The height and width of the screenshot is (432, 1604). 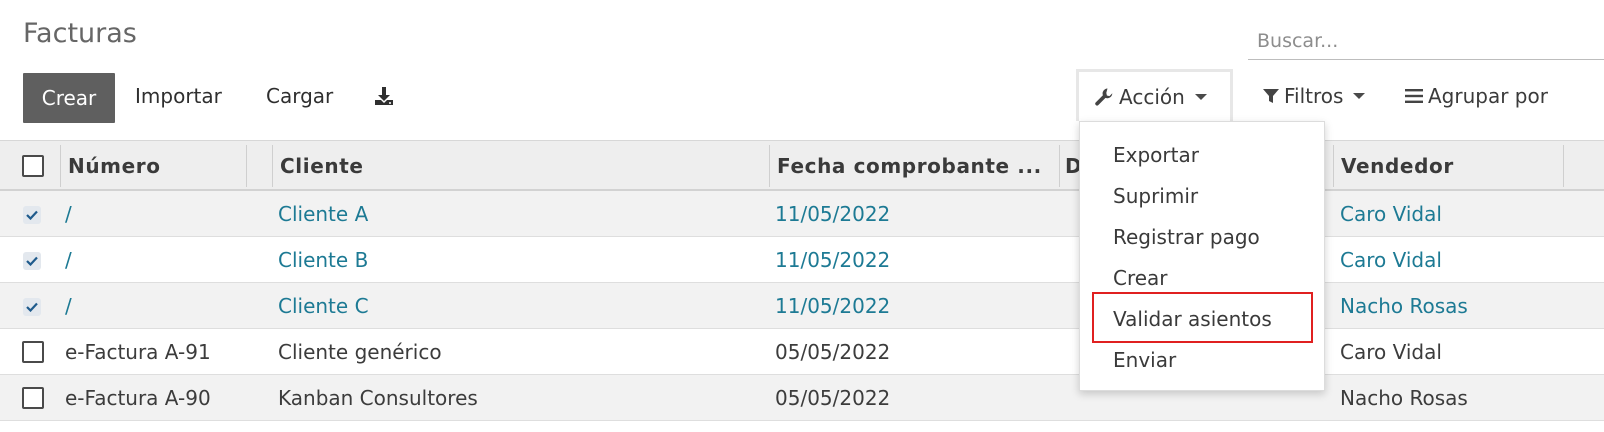 What do you see at coordinates (138, 352) in the screenshot?
I see `cell-number: e-Factura A-91` at bounding box center [138, 352].